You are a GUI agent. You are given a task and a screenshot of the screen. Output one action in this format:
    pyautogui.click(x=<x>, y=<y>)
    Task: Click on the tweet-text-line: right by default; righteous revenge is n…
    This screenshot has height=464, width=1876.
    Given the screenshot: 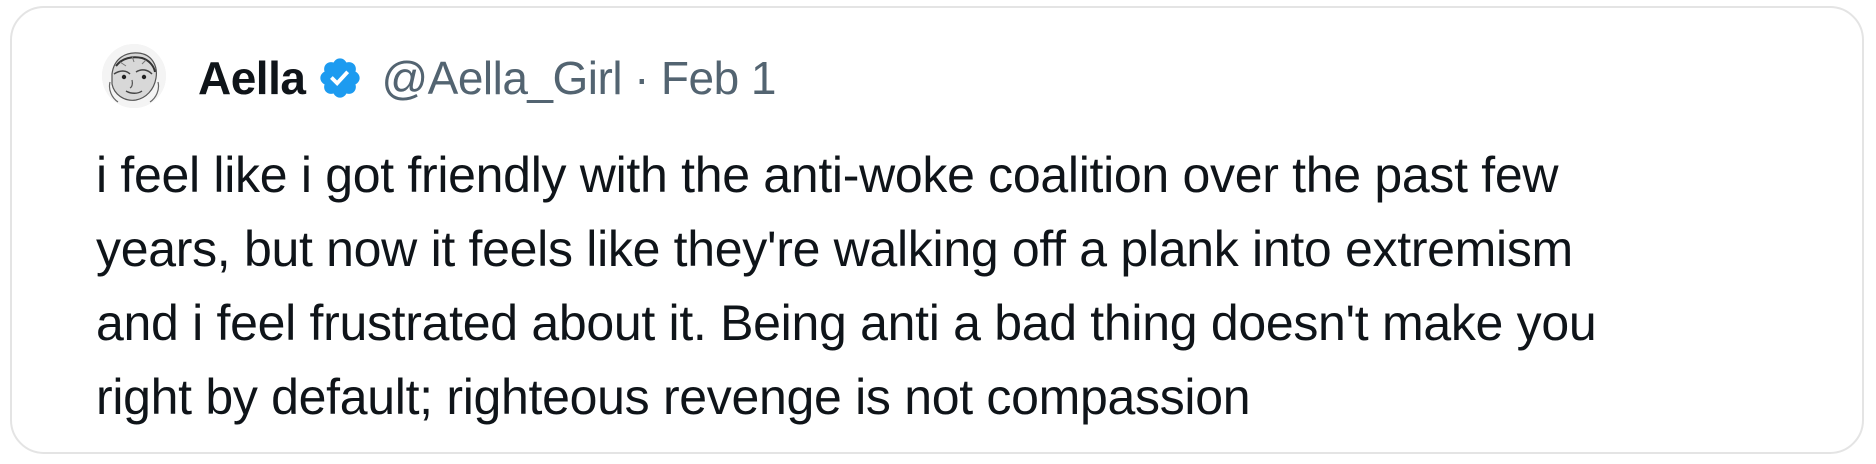 What is the action you would take?
    pyautogui.click(x=673, y=397)
    